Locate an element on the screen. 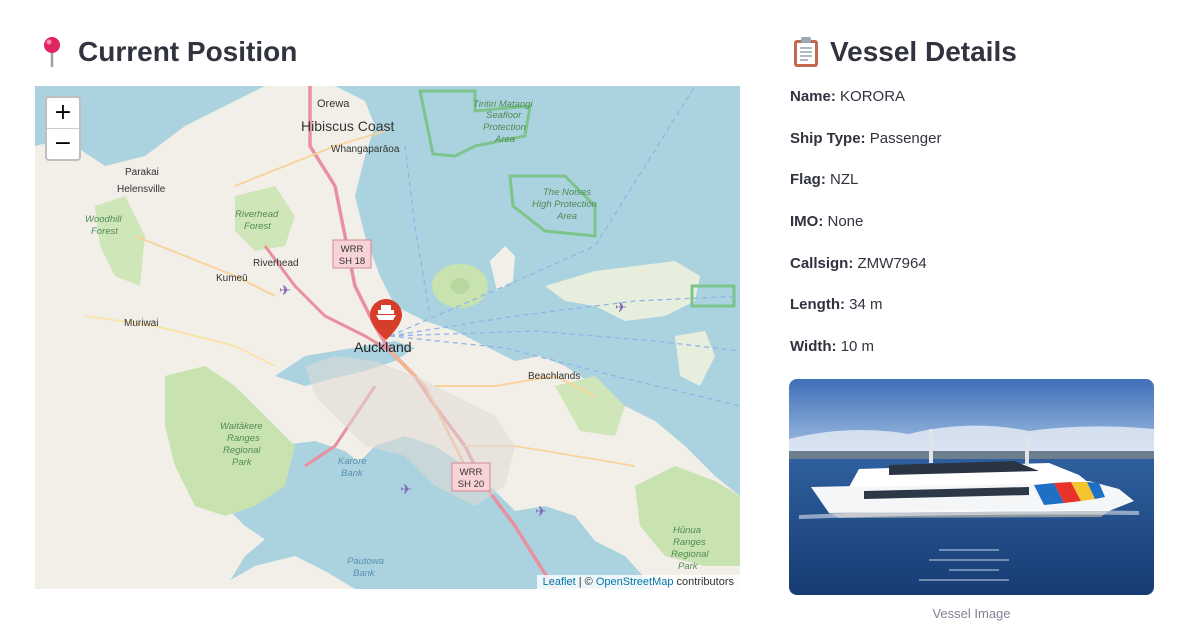 Image resolution: width=1200 pixels, height=634 pixels. map-label-helensville: Helensville is located at coordinates (141, 189).